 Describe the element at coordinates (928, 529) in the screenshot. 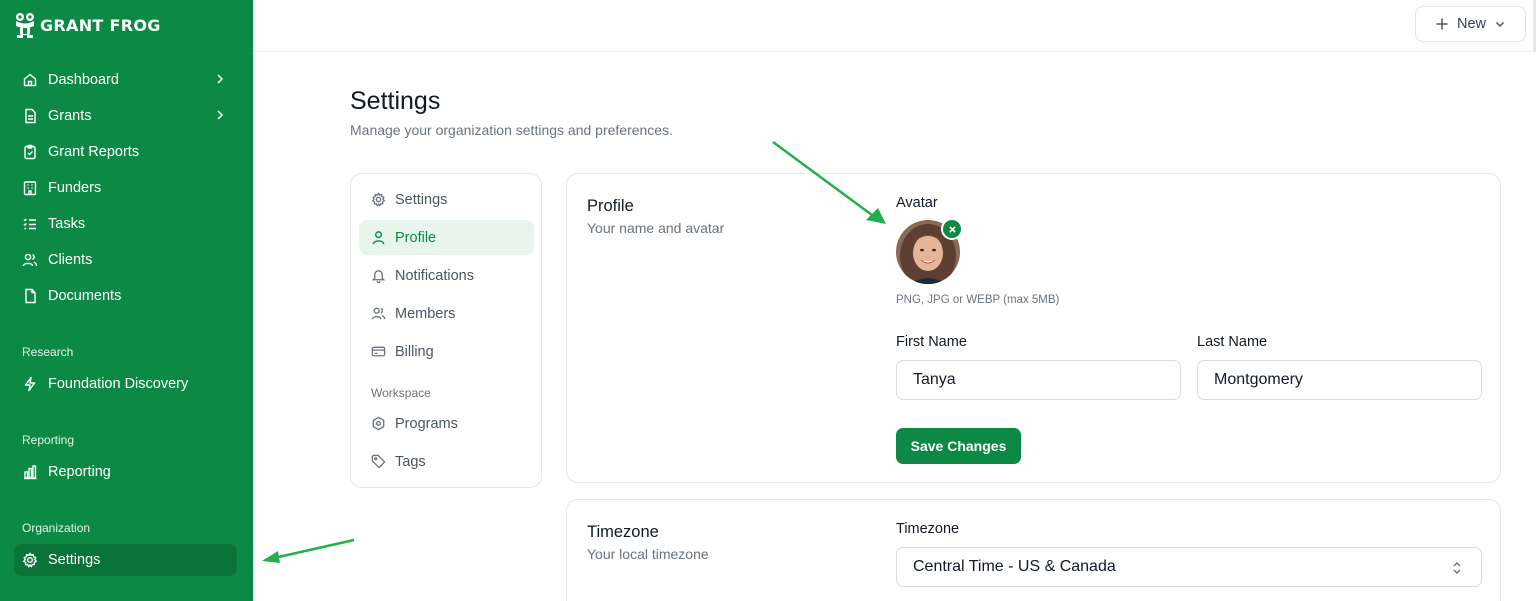

I see `timezone-label: Timezone` at that location.